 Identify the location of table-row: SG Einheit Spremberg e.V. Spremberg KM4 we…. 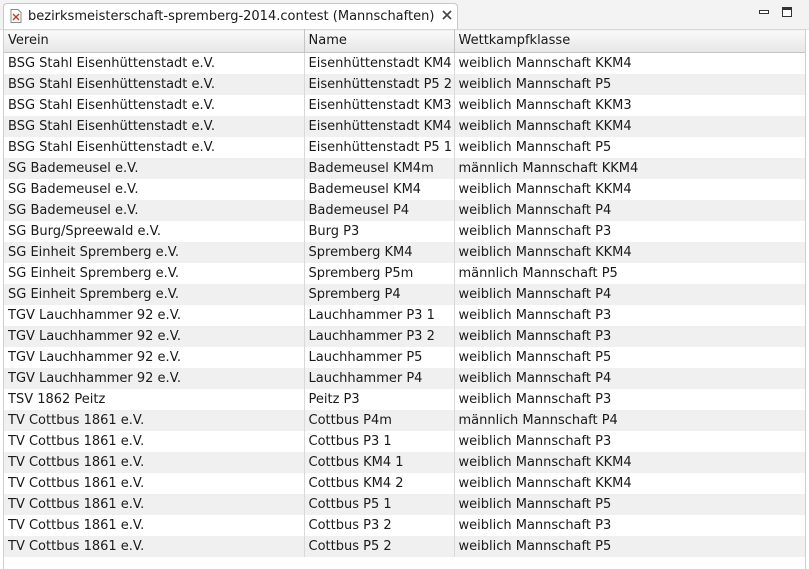
(404, 252).